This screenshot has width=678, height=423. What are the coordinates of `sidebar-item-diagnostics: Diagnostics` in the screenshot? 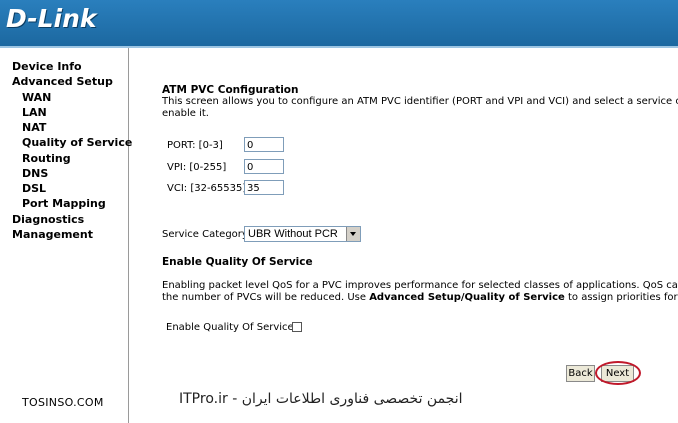 It's located at (48, 219).